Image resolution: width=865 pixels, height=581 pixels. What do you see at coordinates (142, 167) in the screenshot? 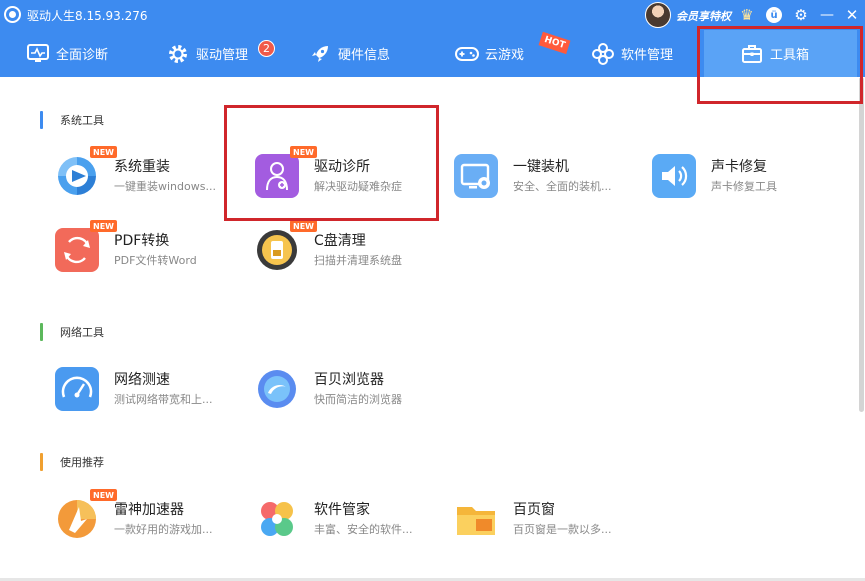
I see `tool-name: 系统重装` at bounding box center [142, 167].